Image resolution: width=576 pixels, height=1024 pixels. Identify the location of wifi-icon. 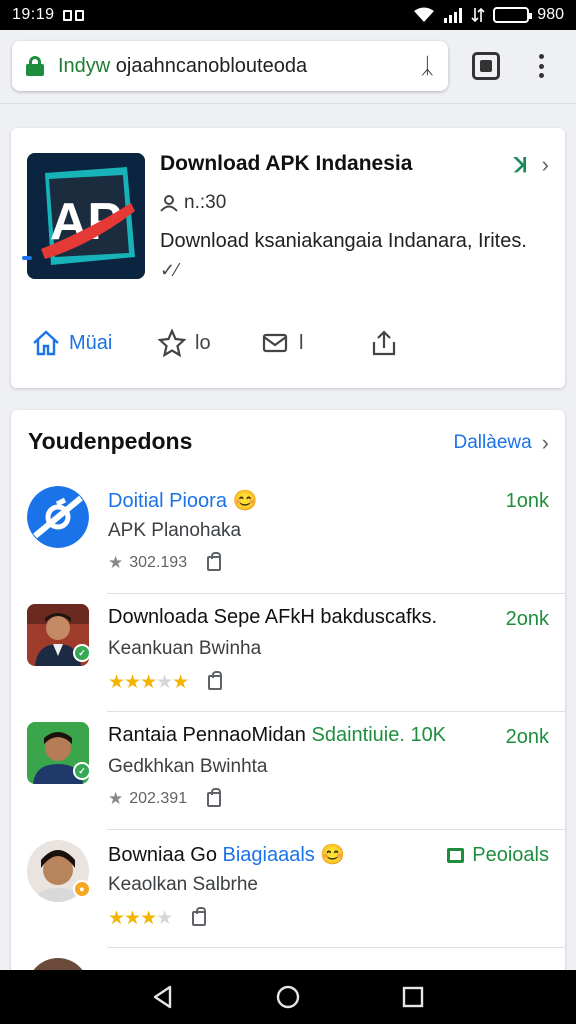
(424, 14).